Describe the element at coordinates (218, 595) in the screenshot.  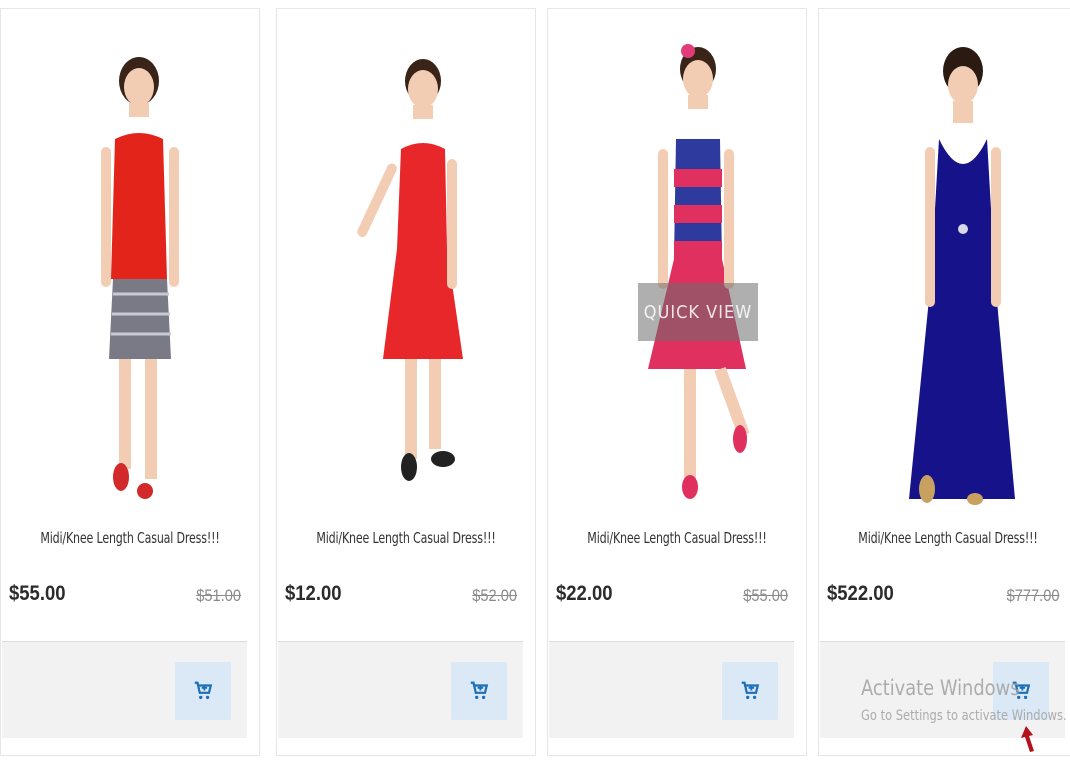
I see `product-old-price: $51.00` at that location.